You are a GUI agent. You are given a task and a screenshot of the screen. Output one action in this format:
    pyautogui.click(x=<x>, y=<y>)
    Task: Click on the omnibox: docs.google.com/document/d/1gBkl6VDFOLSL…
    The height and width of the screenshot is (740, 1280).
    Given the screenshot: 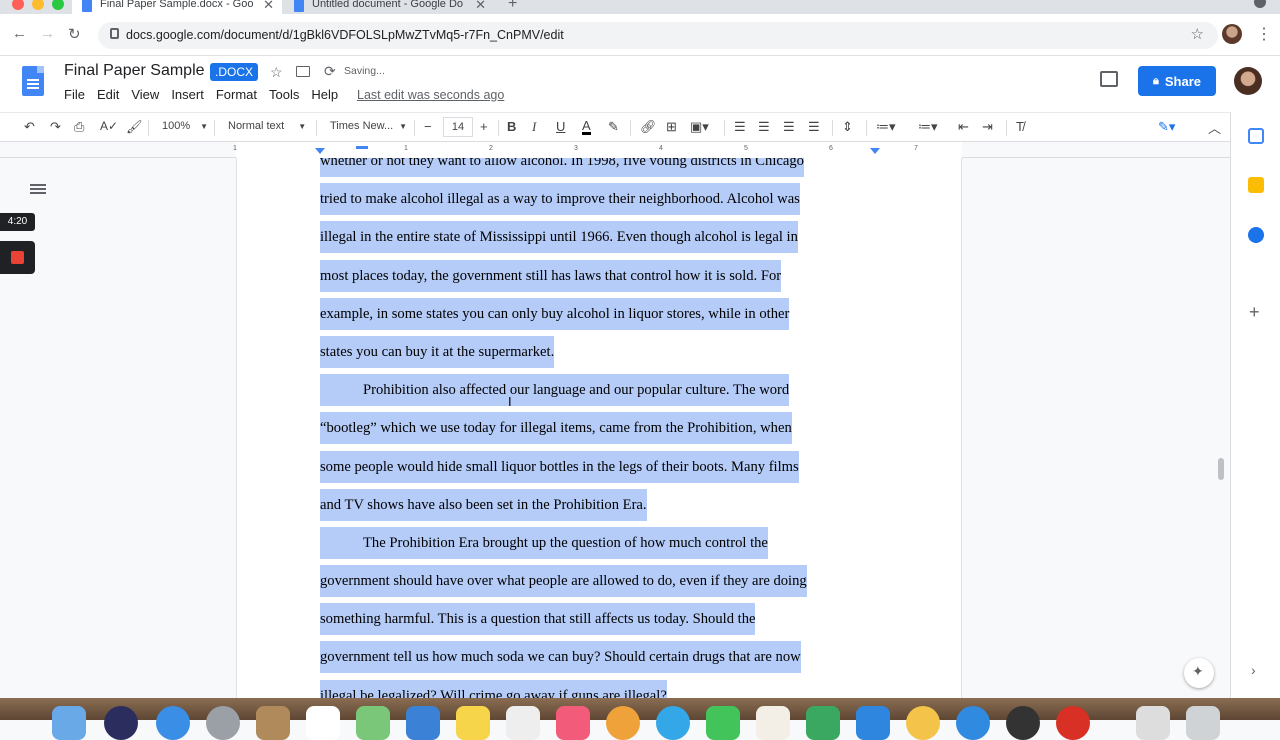 What is the action you would take?
    pyautogui.click(x=658, y=35)
    